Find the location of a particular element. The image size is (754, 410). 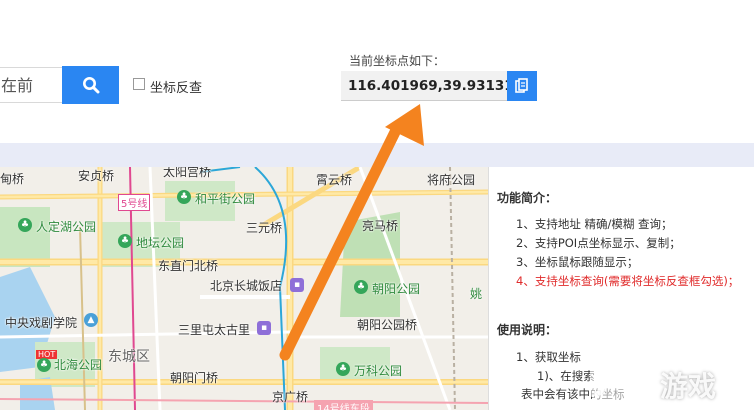

map-label-taiyangqiao: 太阳宫桥 is located at coordinates (187, 173).